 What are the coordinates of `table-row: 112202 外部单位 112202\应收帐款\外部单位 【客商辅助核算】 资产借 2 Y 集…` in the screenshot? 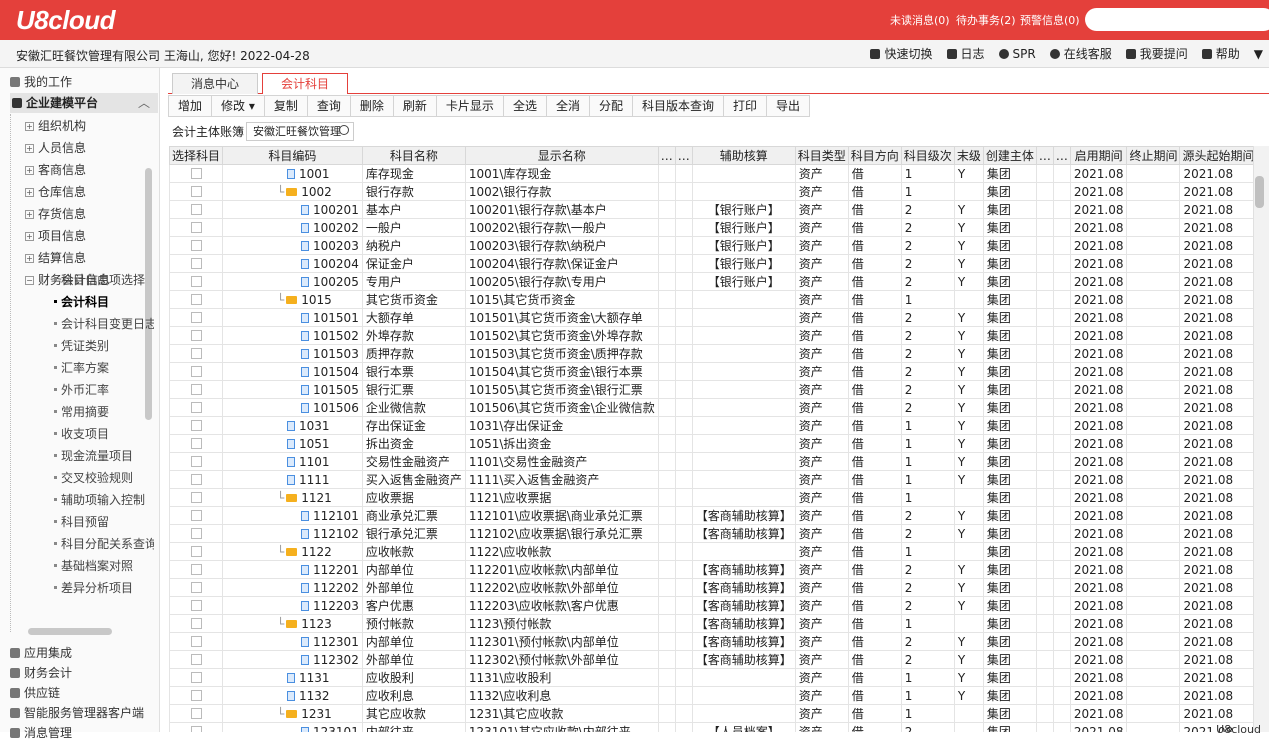 It's located at (711, 587).